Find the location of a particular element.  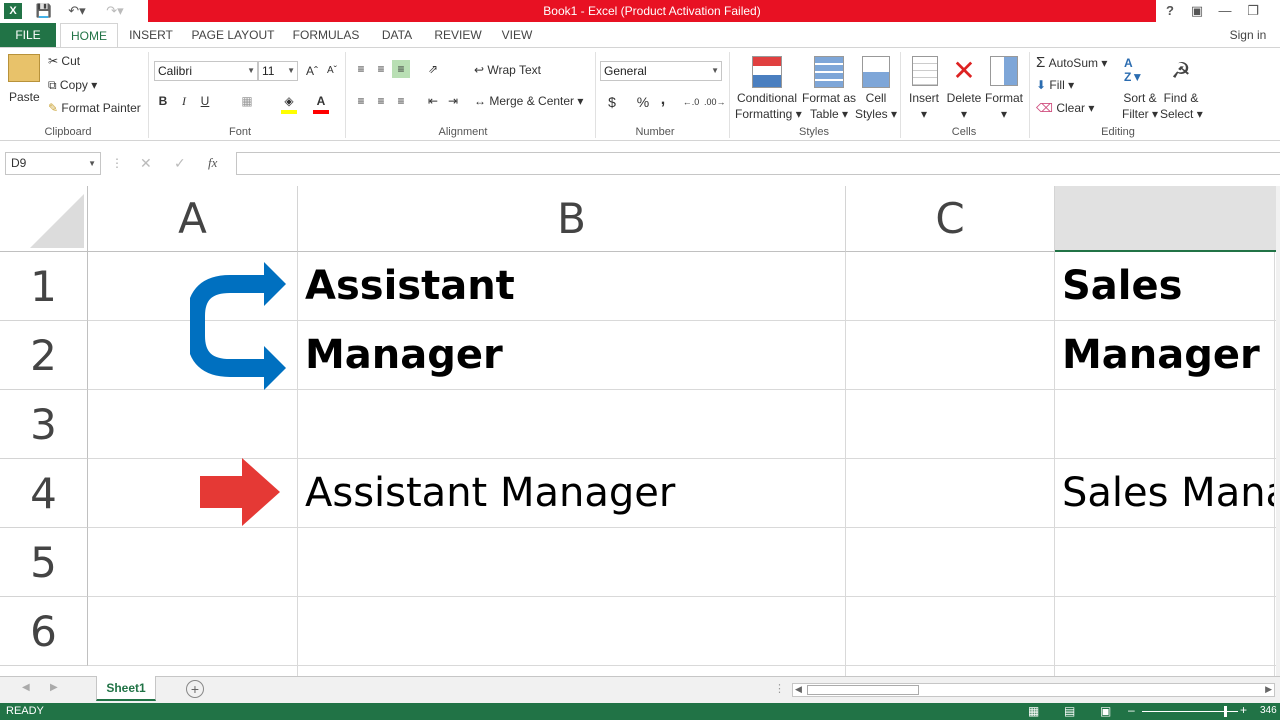

autosum-button: Σ AutoSum ▾ is located at coordinates (1071, 62).